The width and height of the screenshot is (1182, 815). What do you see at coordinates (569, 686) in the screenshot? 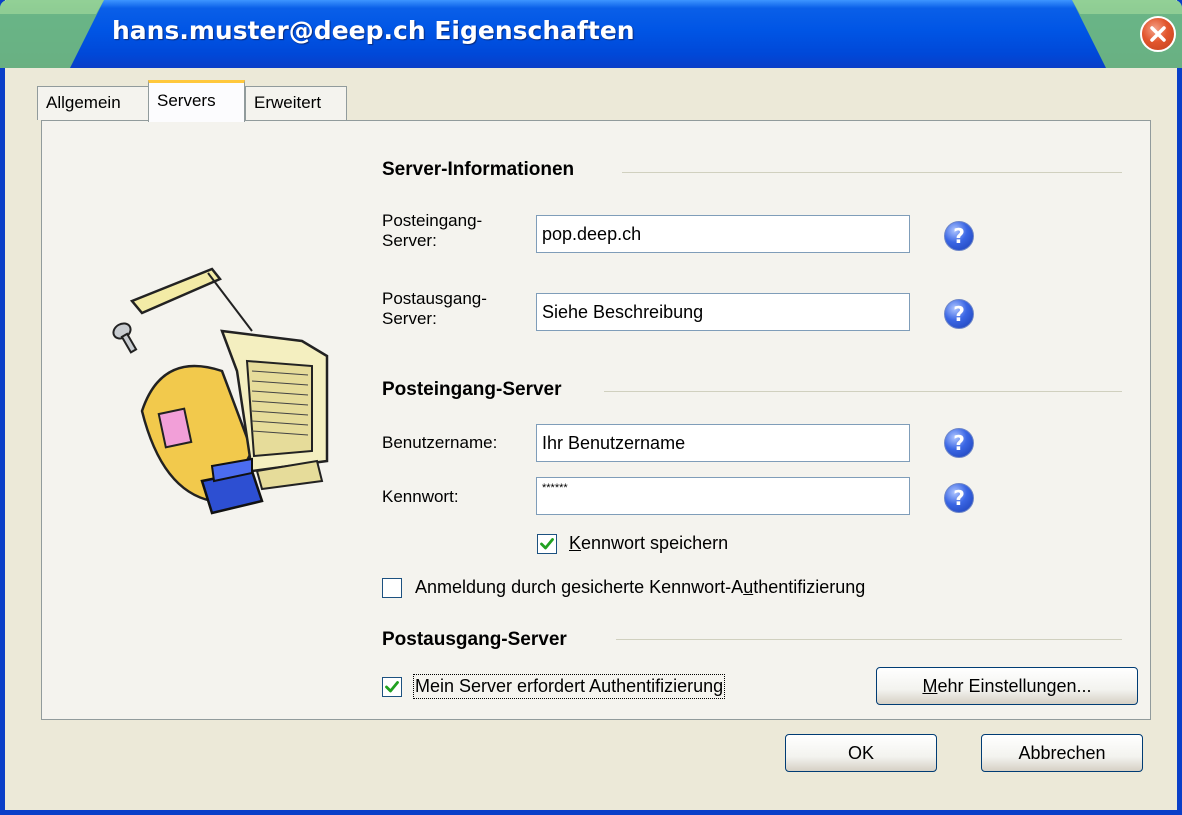
I see `server-requires-auth-label: Mein Server erfordert Authentifizierung` at bounding box center [569, 686].